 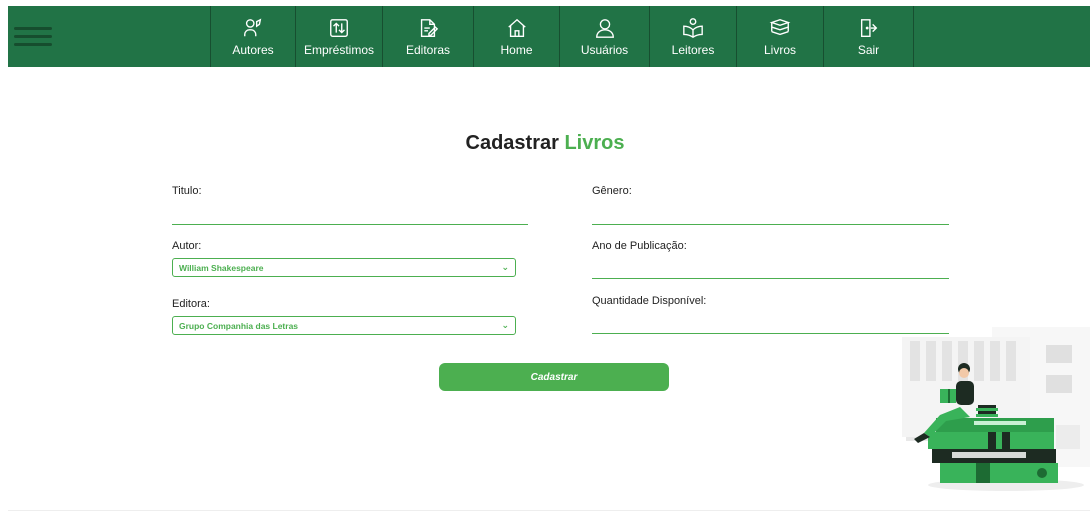 What do you see at coordinates (594, 143) in the screenshot?
I see `page-title-part2: Livros` at bounding box center [594, 143].